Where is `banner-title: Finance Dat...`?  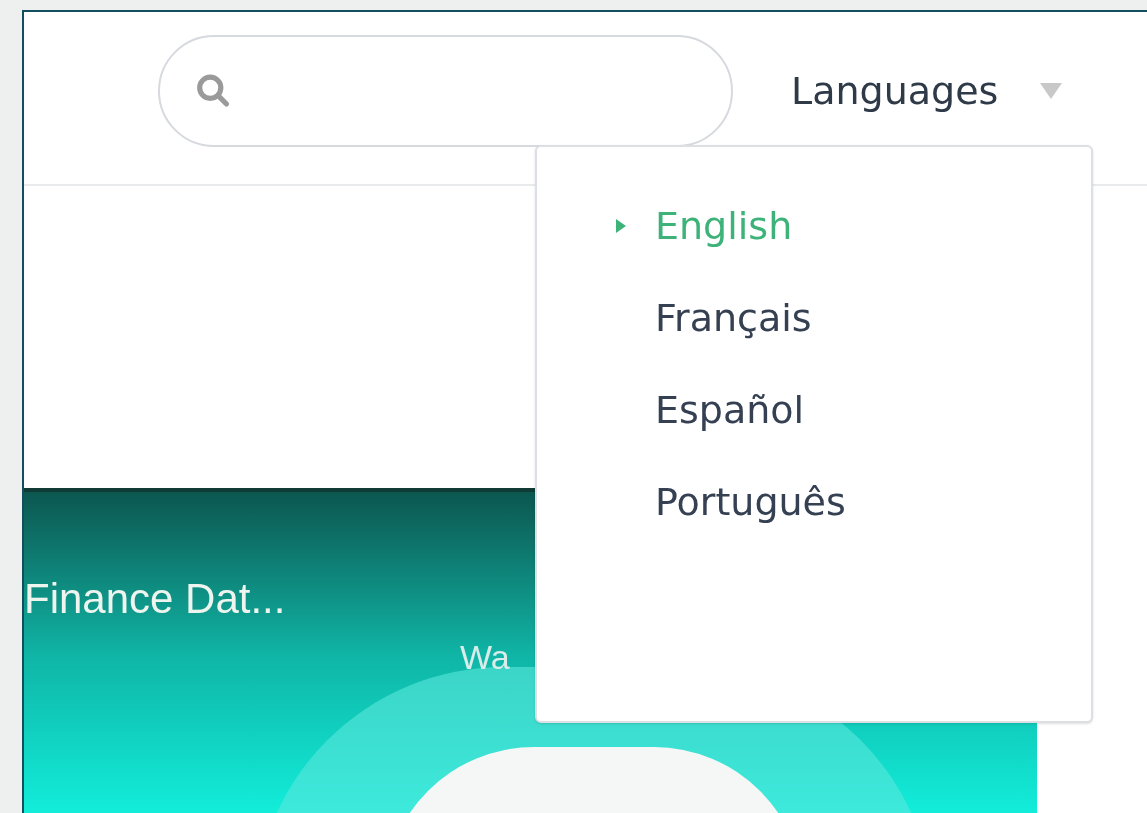 banner-title: Finance Dat... is located at coordinates (155, 599).